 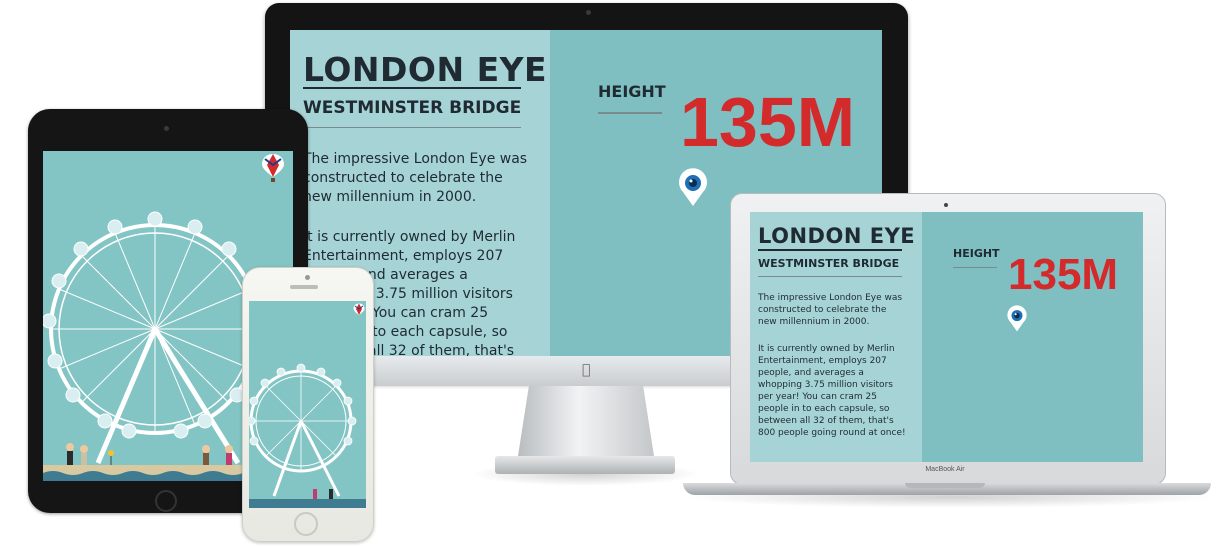 I want to click on london-eye-wheel-illustration, so click(x=307, y=435).